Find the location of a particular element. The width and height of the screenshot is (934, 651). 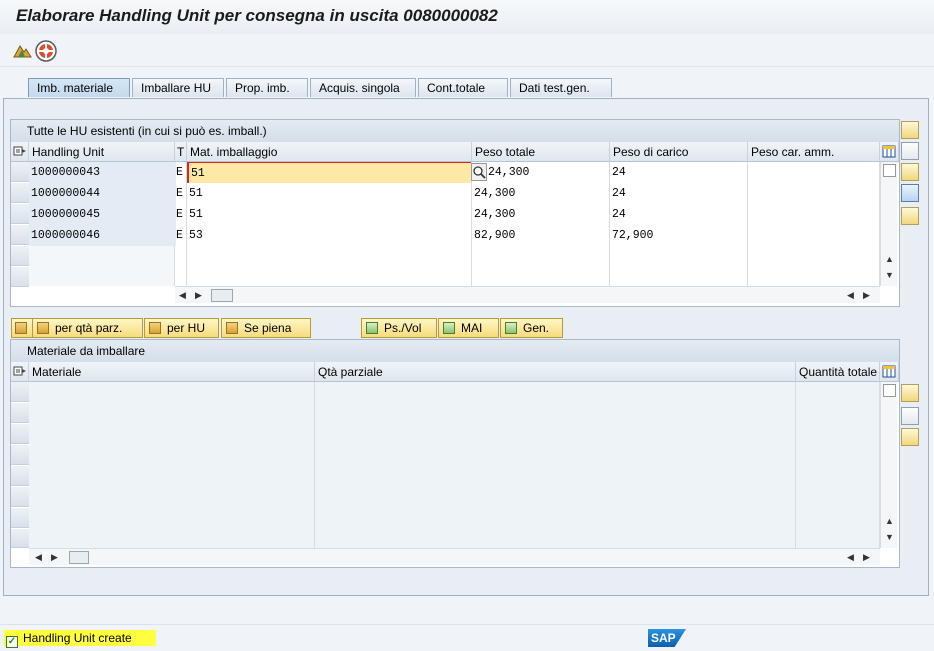

col-handling-unit: Handling Unit is located at coordinates (102, 152).